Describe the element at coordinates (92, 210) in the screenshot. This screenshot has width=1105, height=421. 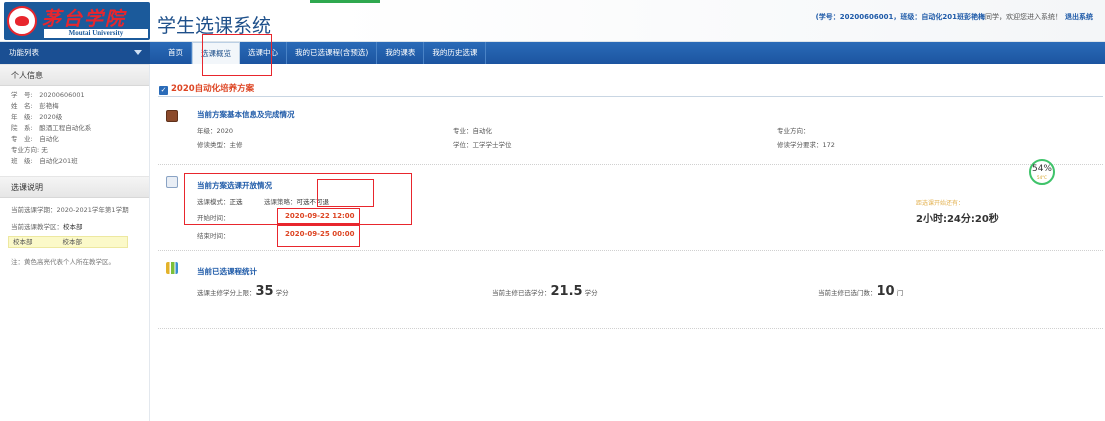
I see `term-value: 2020-2021学年第1学期` at that location.